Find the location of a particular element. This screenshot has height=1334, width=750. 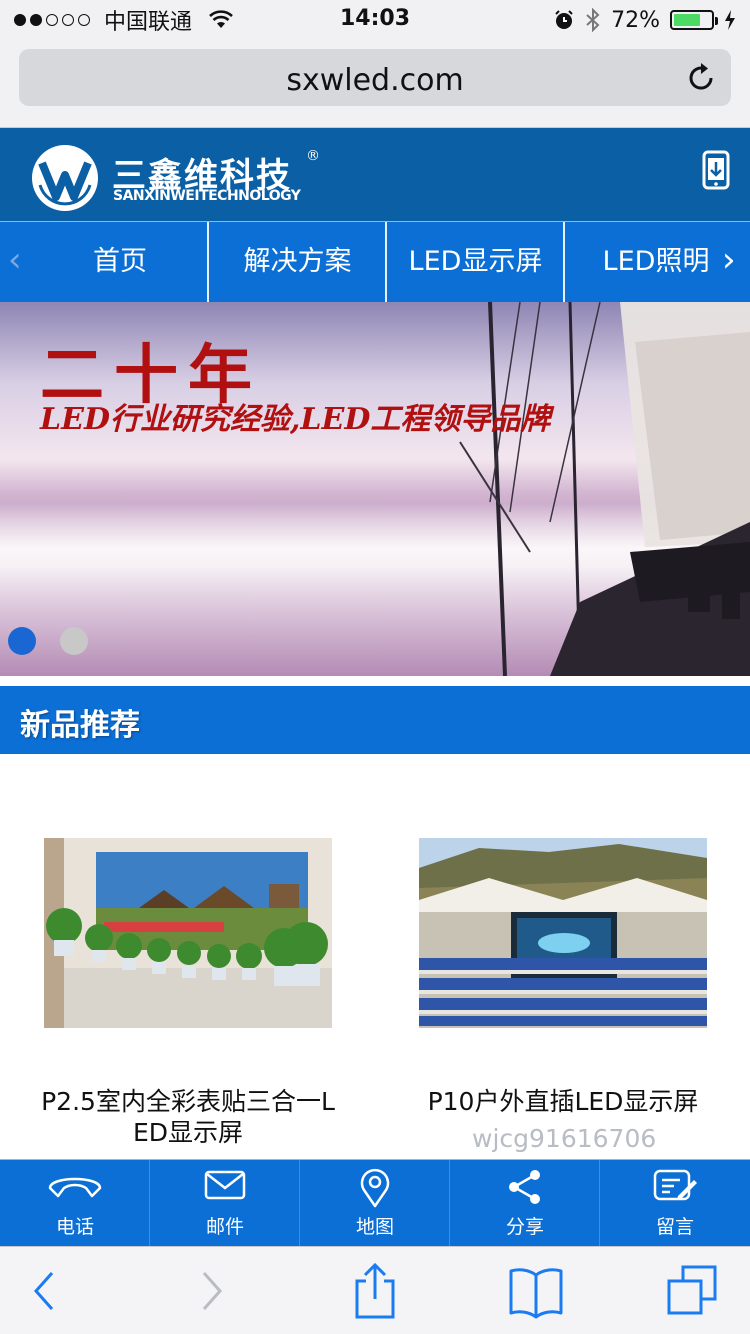

map-pin-icon is located at coordinates (375, 1188).